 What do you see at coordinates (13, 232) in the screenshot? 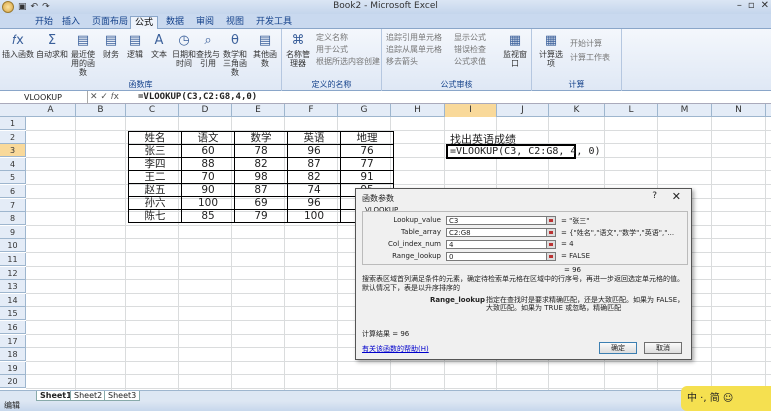
I see `row-header: 9` at bounding box center [13, 232].